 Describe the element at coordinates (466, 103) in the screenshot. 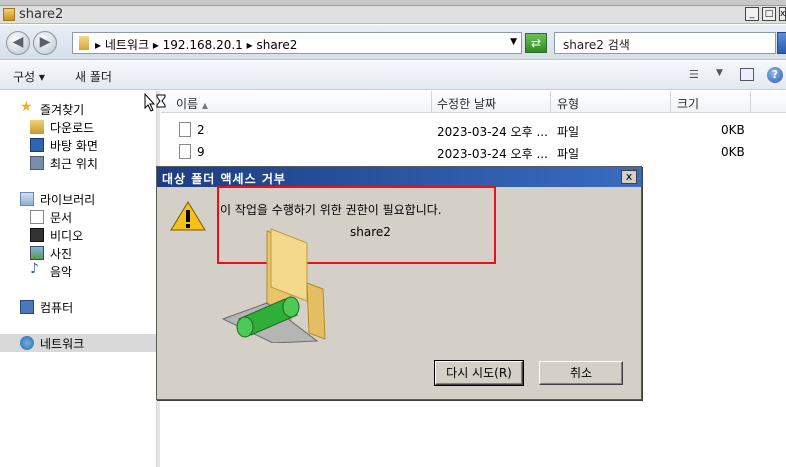

I see `column-modified: 수정한 날짜` at that location.